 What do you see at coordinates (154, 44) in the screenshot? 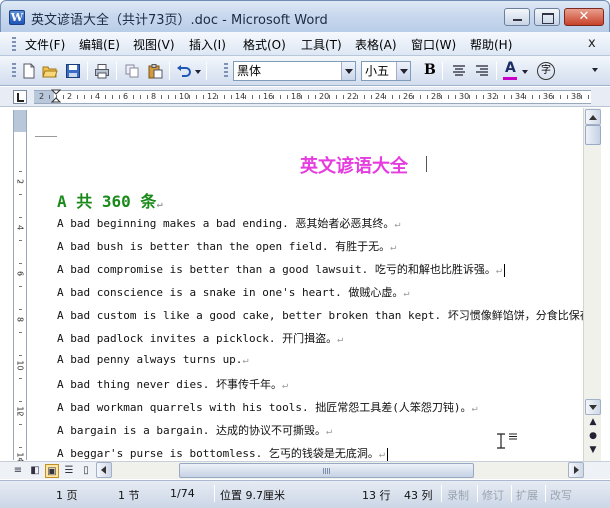
I see `menu-view: 视图(V)` at bounding box center [154, 44].